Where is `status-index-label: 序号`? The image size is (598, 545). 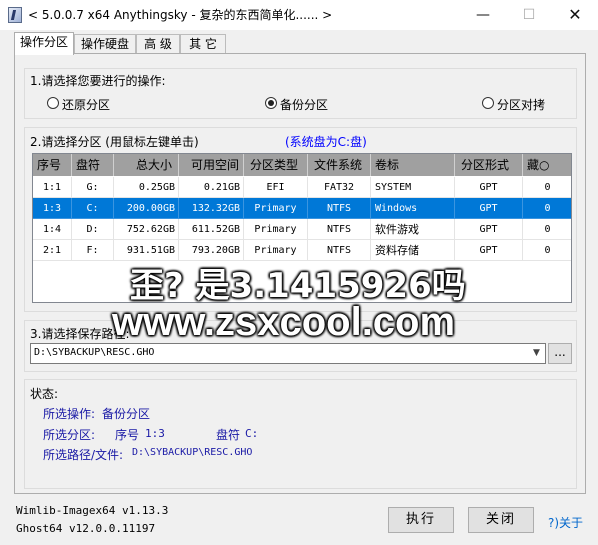 status-index-label: 序号 is located at coordinates (127, 435).